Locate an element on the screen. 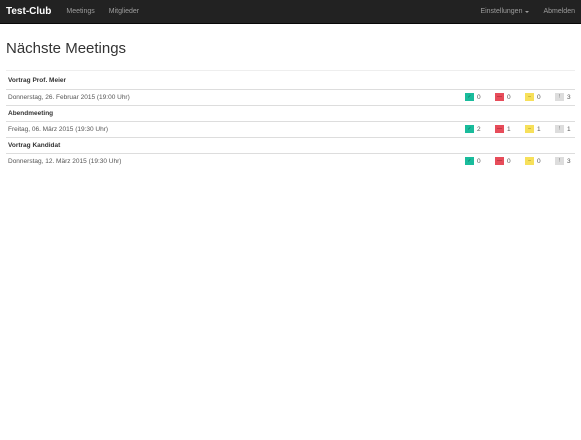 The height and width of the screenshot is (440, 581). meeting-title-row: Abendmeeting is located at coordinates (290, 113).